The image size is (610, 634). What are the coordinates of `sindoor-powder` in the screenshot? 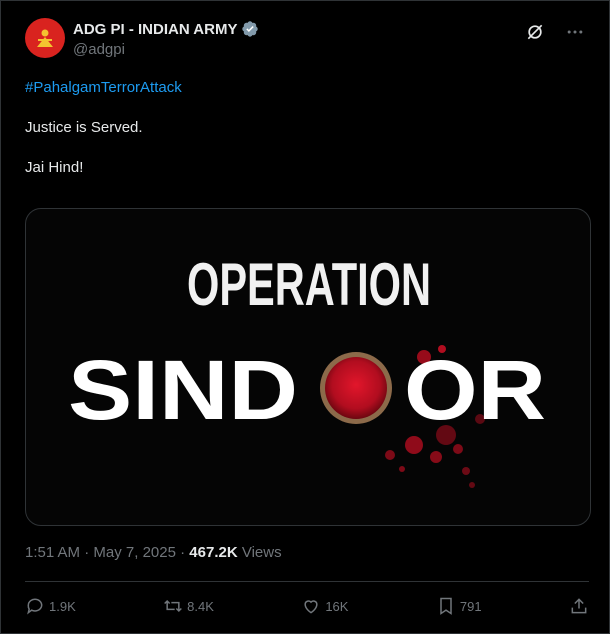 It's located at (356, 388).